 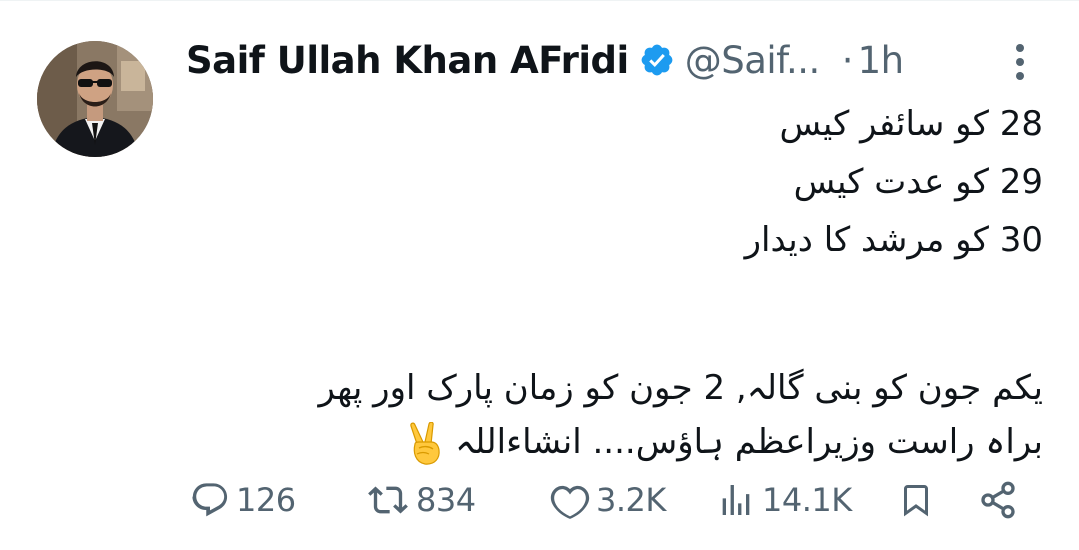 I want to click on tweet-actions: 126 834 3.2K 14.1K, so click(x=539, y=500).